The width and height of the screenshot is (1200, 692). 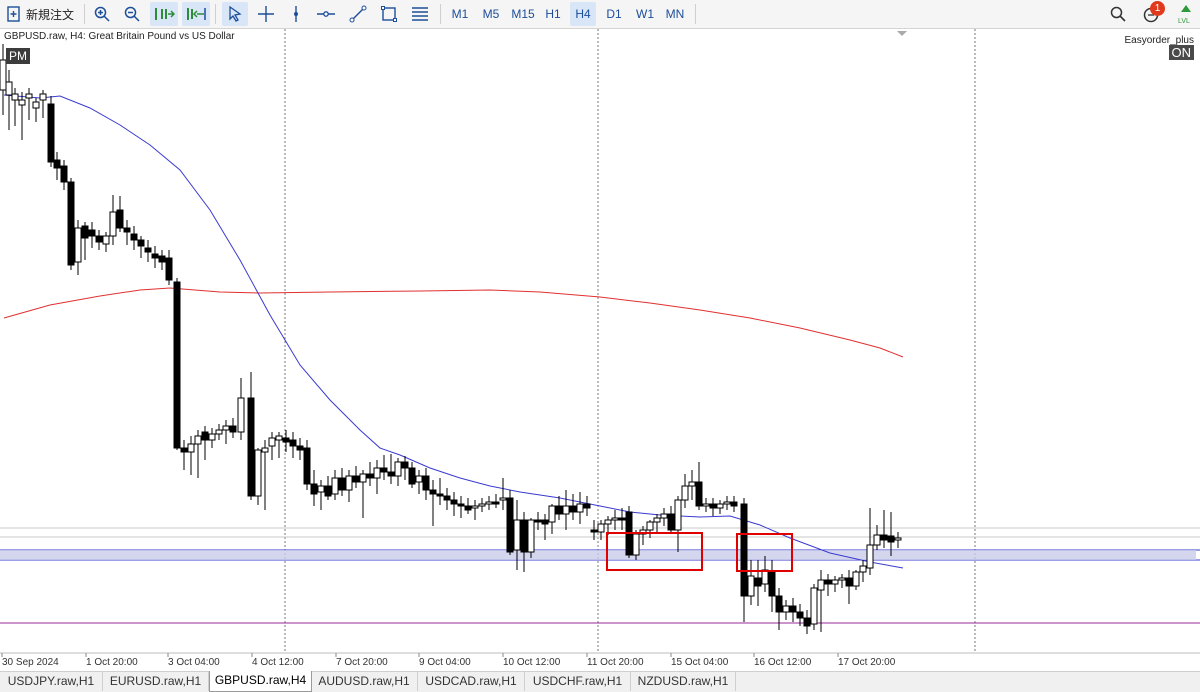 What do you see at coordinates (326, 14) in the screenshot?
I see `horizontal-line-button` at bounding box center [326, 14].